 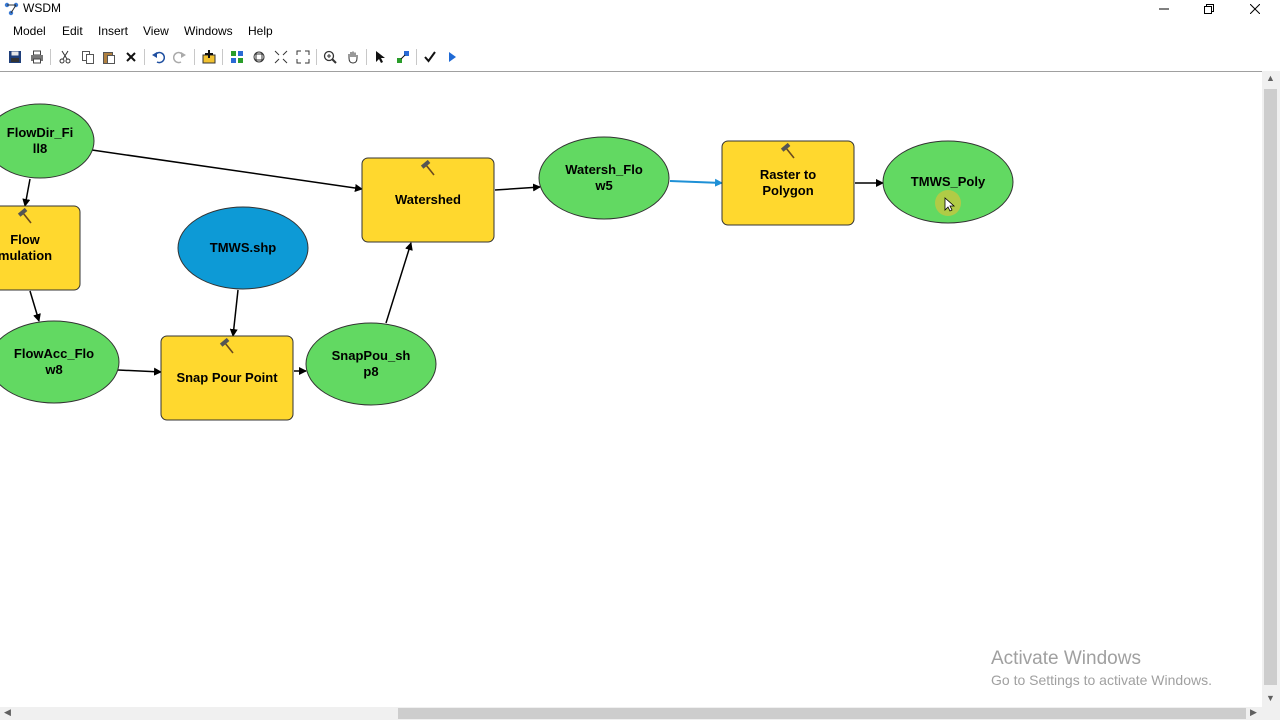 I want to click on full-extent-icon, so click(x=259, y=57).